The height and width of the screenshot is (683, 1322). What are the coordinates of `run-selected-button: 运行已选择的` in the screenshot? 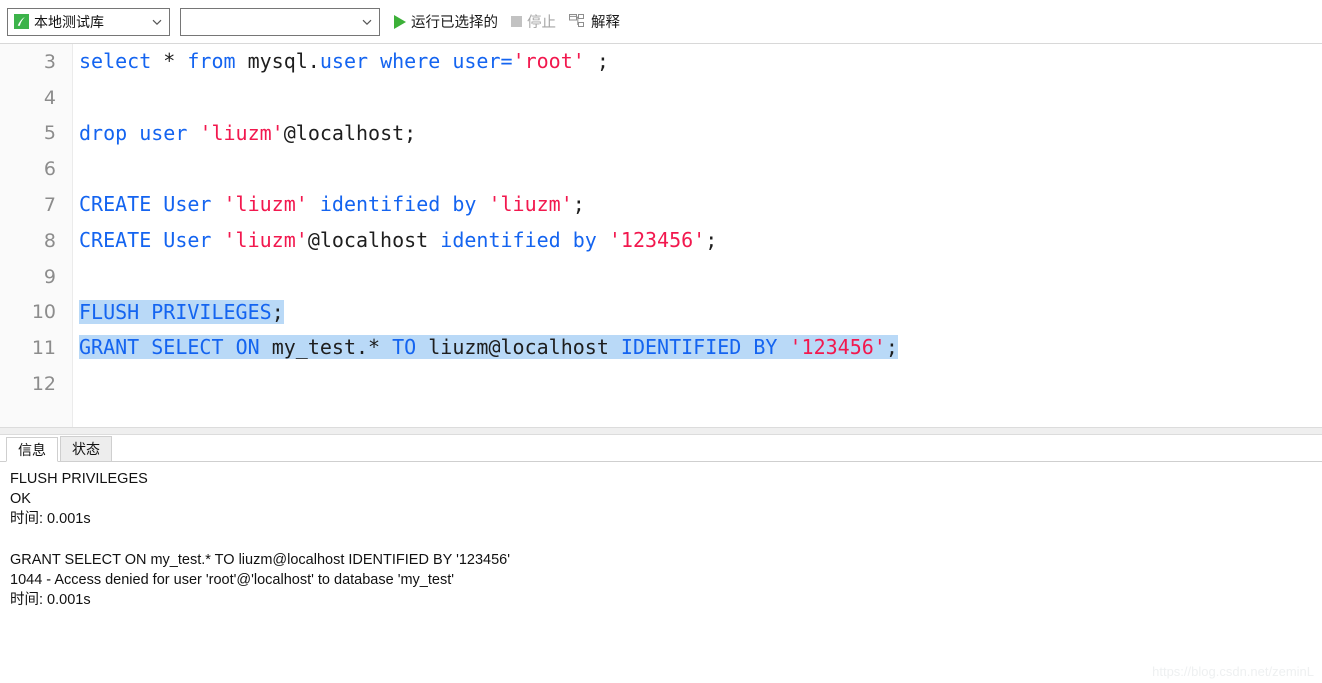 It's located at (446, 21).